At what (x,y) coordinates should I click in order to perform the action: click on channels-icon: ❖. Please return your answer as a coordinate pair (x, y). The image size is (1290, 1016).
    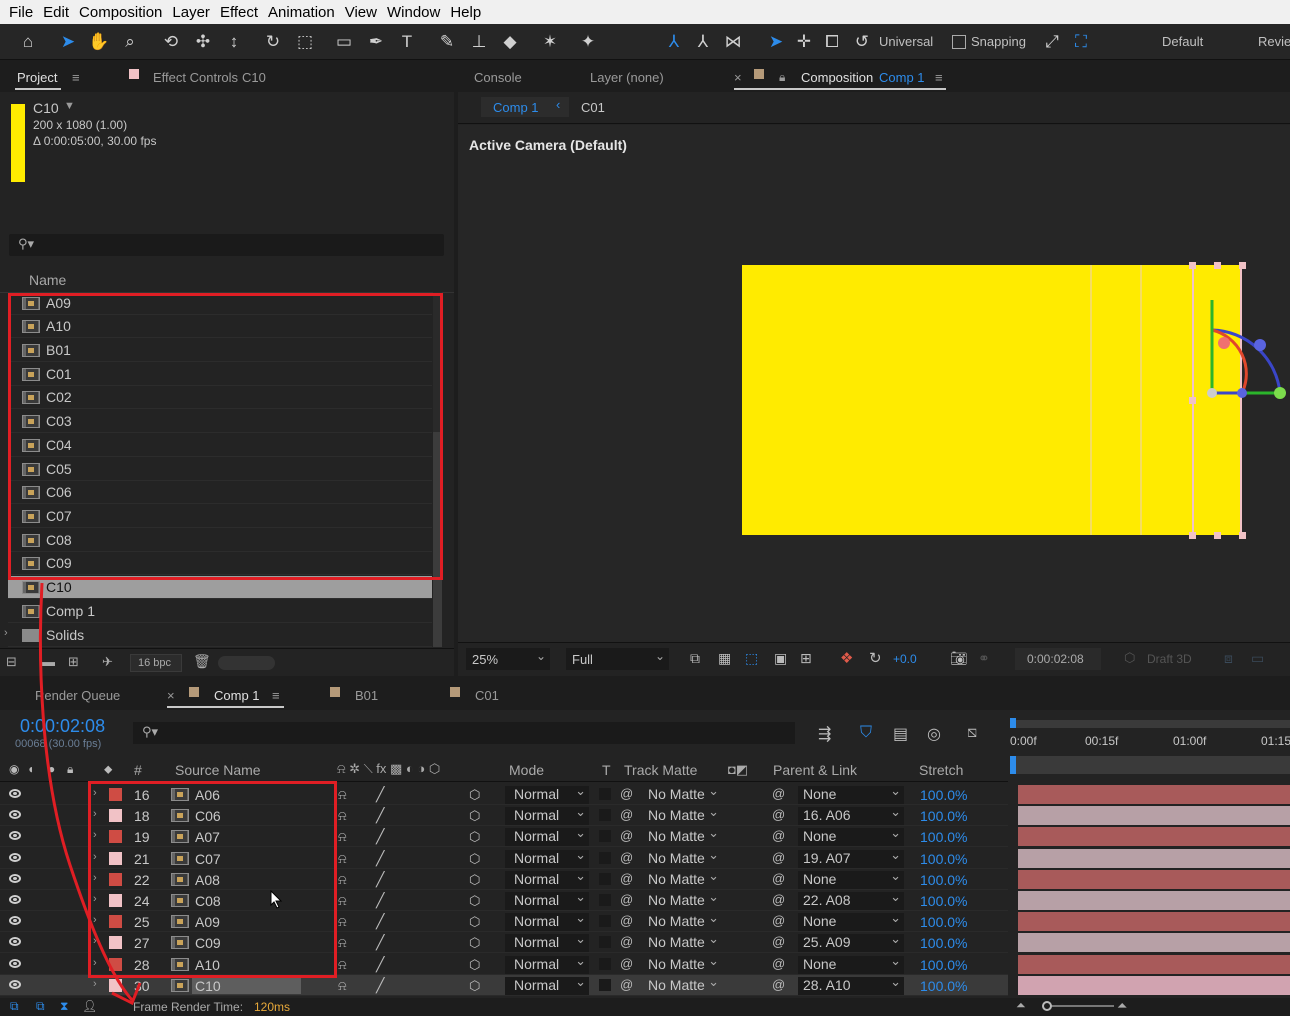
    Looking at the image, I should click on (846, 658).